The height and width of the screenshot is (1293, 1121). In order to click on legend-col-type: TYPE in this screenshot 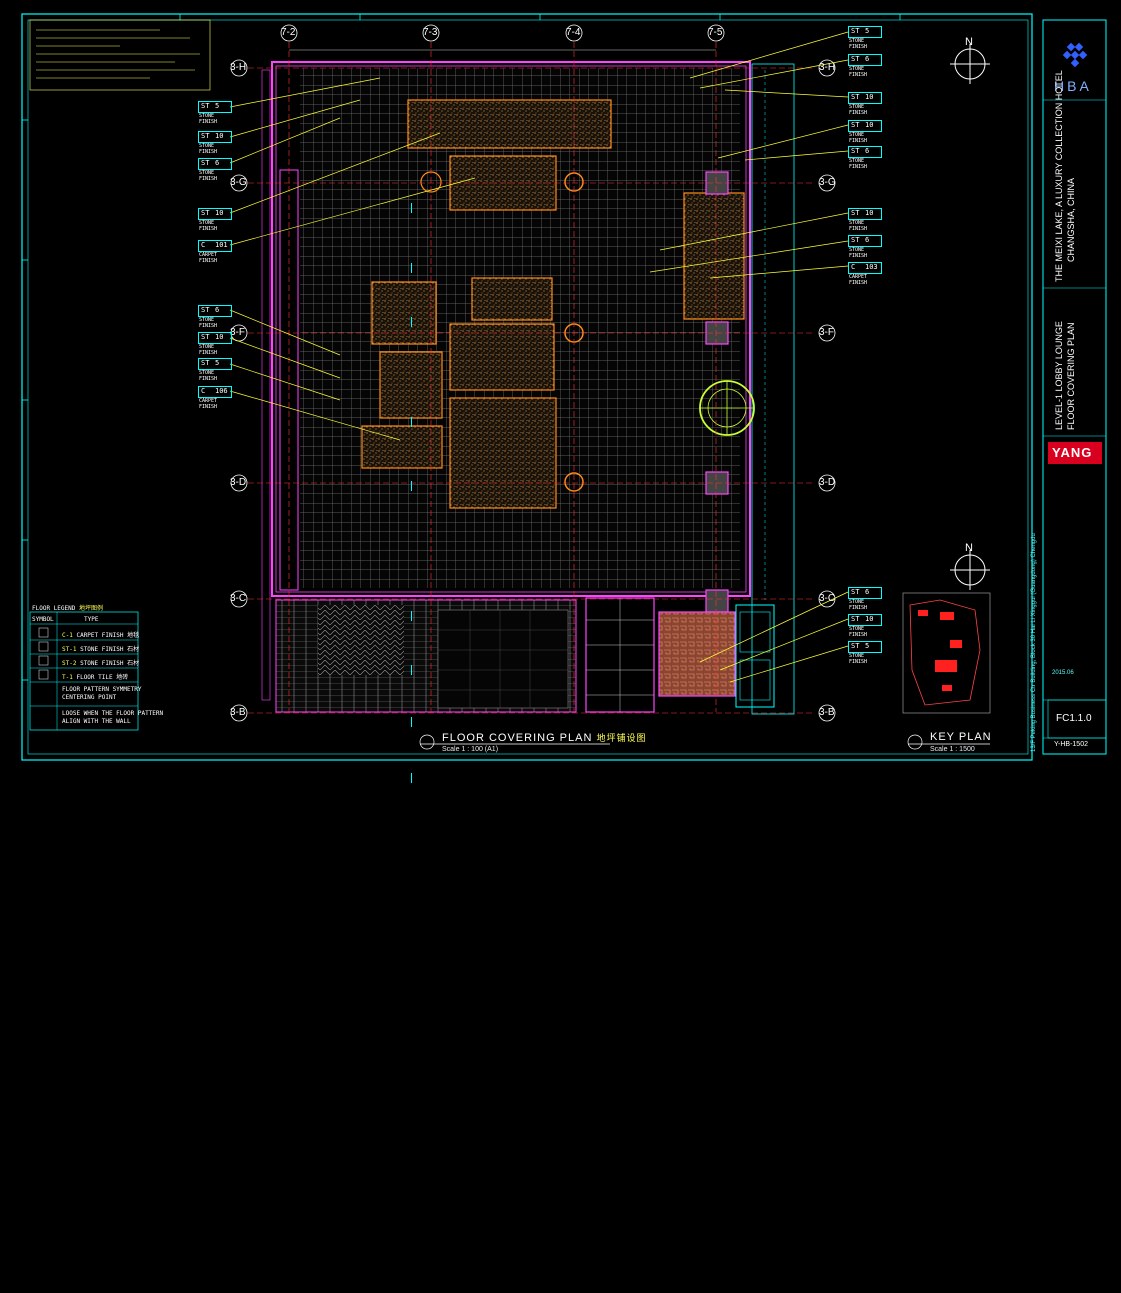, I will do `click(91, 619)`.